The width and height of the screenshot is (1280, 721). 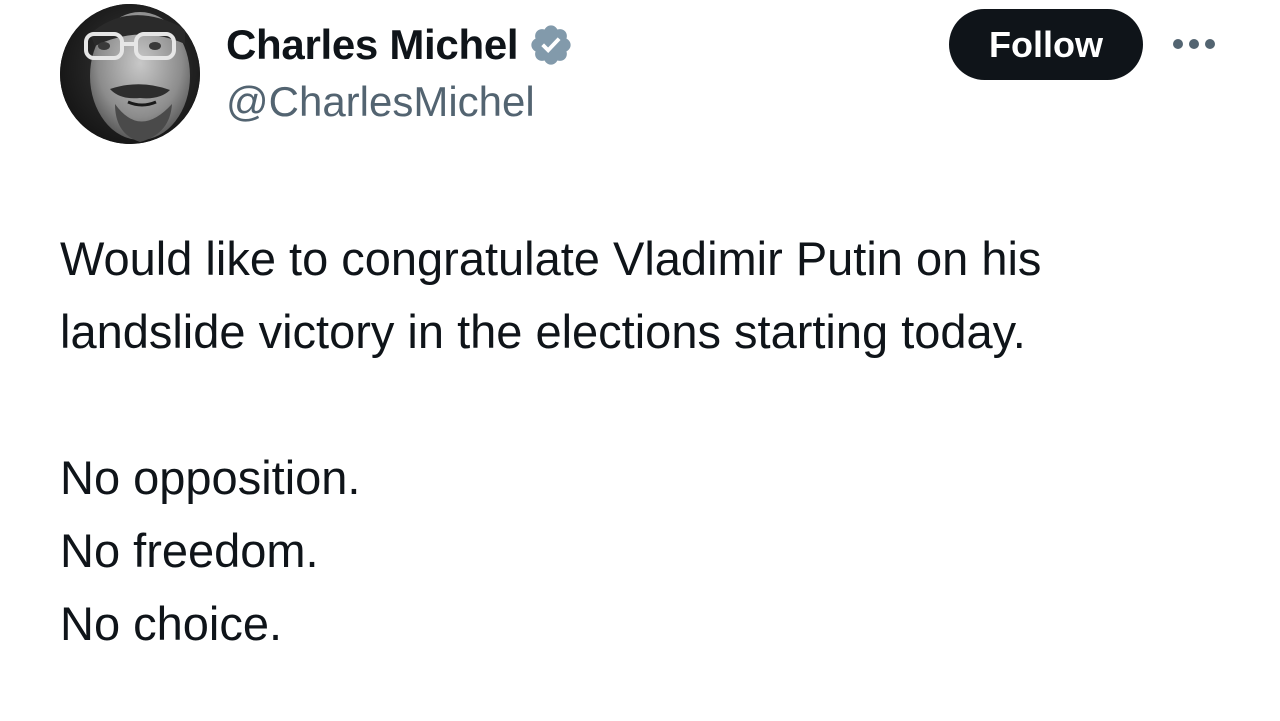 What do you see at coordinates (1194, 44) in the screenshot?
I see `more-options-icon` at bounding box center [1194, 44].